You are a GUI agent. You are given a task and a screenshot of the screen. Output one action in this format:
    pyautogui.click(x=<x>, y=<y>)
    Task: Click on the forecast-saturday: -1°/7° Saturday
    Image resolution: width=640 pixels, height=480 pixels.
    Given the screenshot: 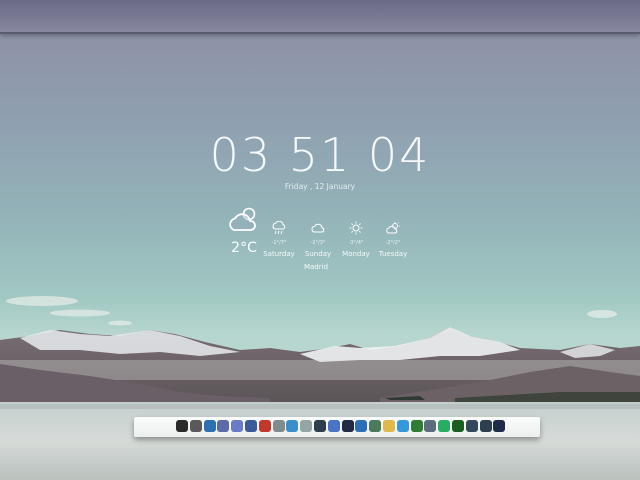 What is the action you would take?
    pyautogui.click(x=279, y=239)
    